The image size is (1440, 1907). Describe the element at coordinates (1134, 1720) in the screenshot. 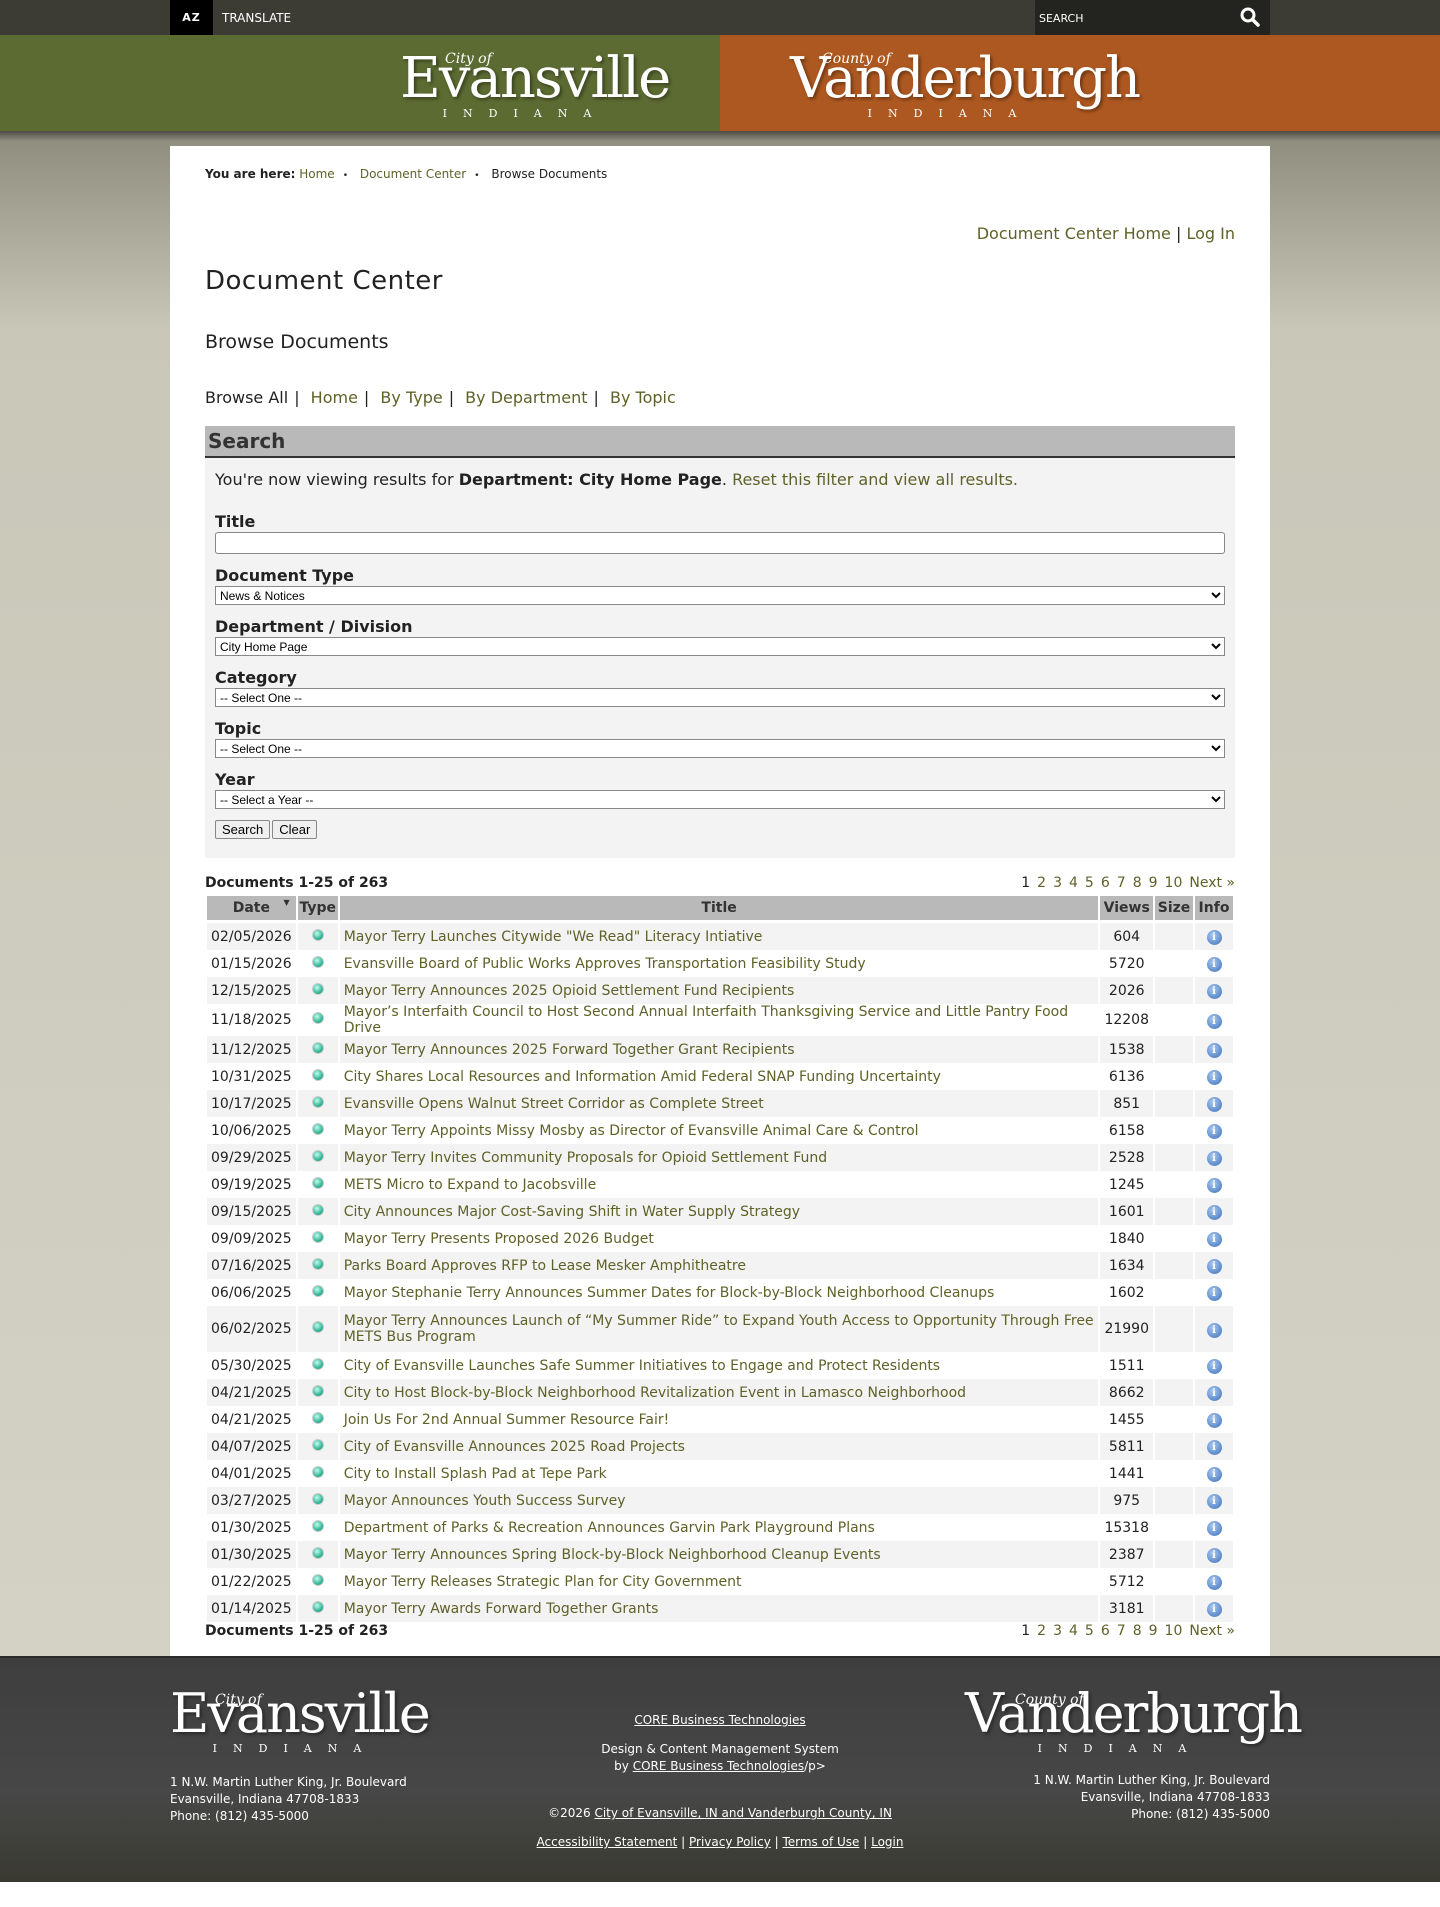

I see `footer-vanderburgh-logo: County of Vanderburgh INDIANA` at that location.